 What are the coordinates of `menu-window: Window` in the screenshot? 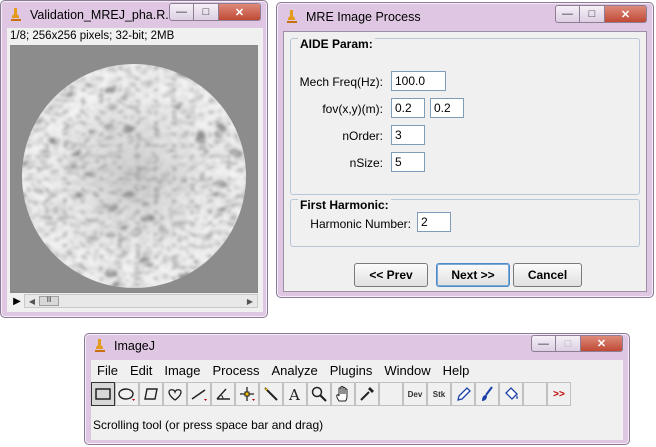 It's located at (407, 371).